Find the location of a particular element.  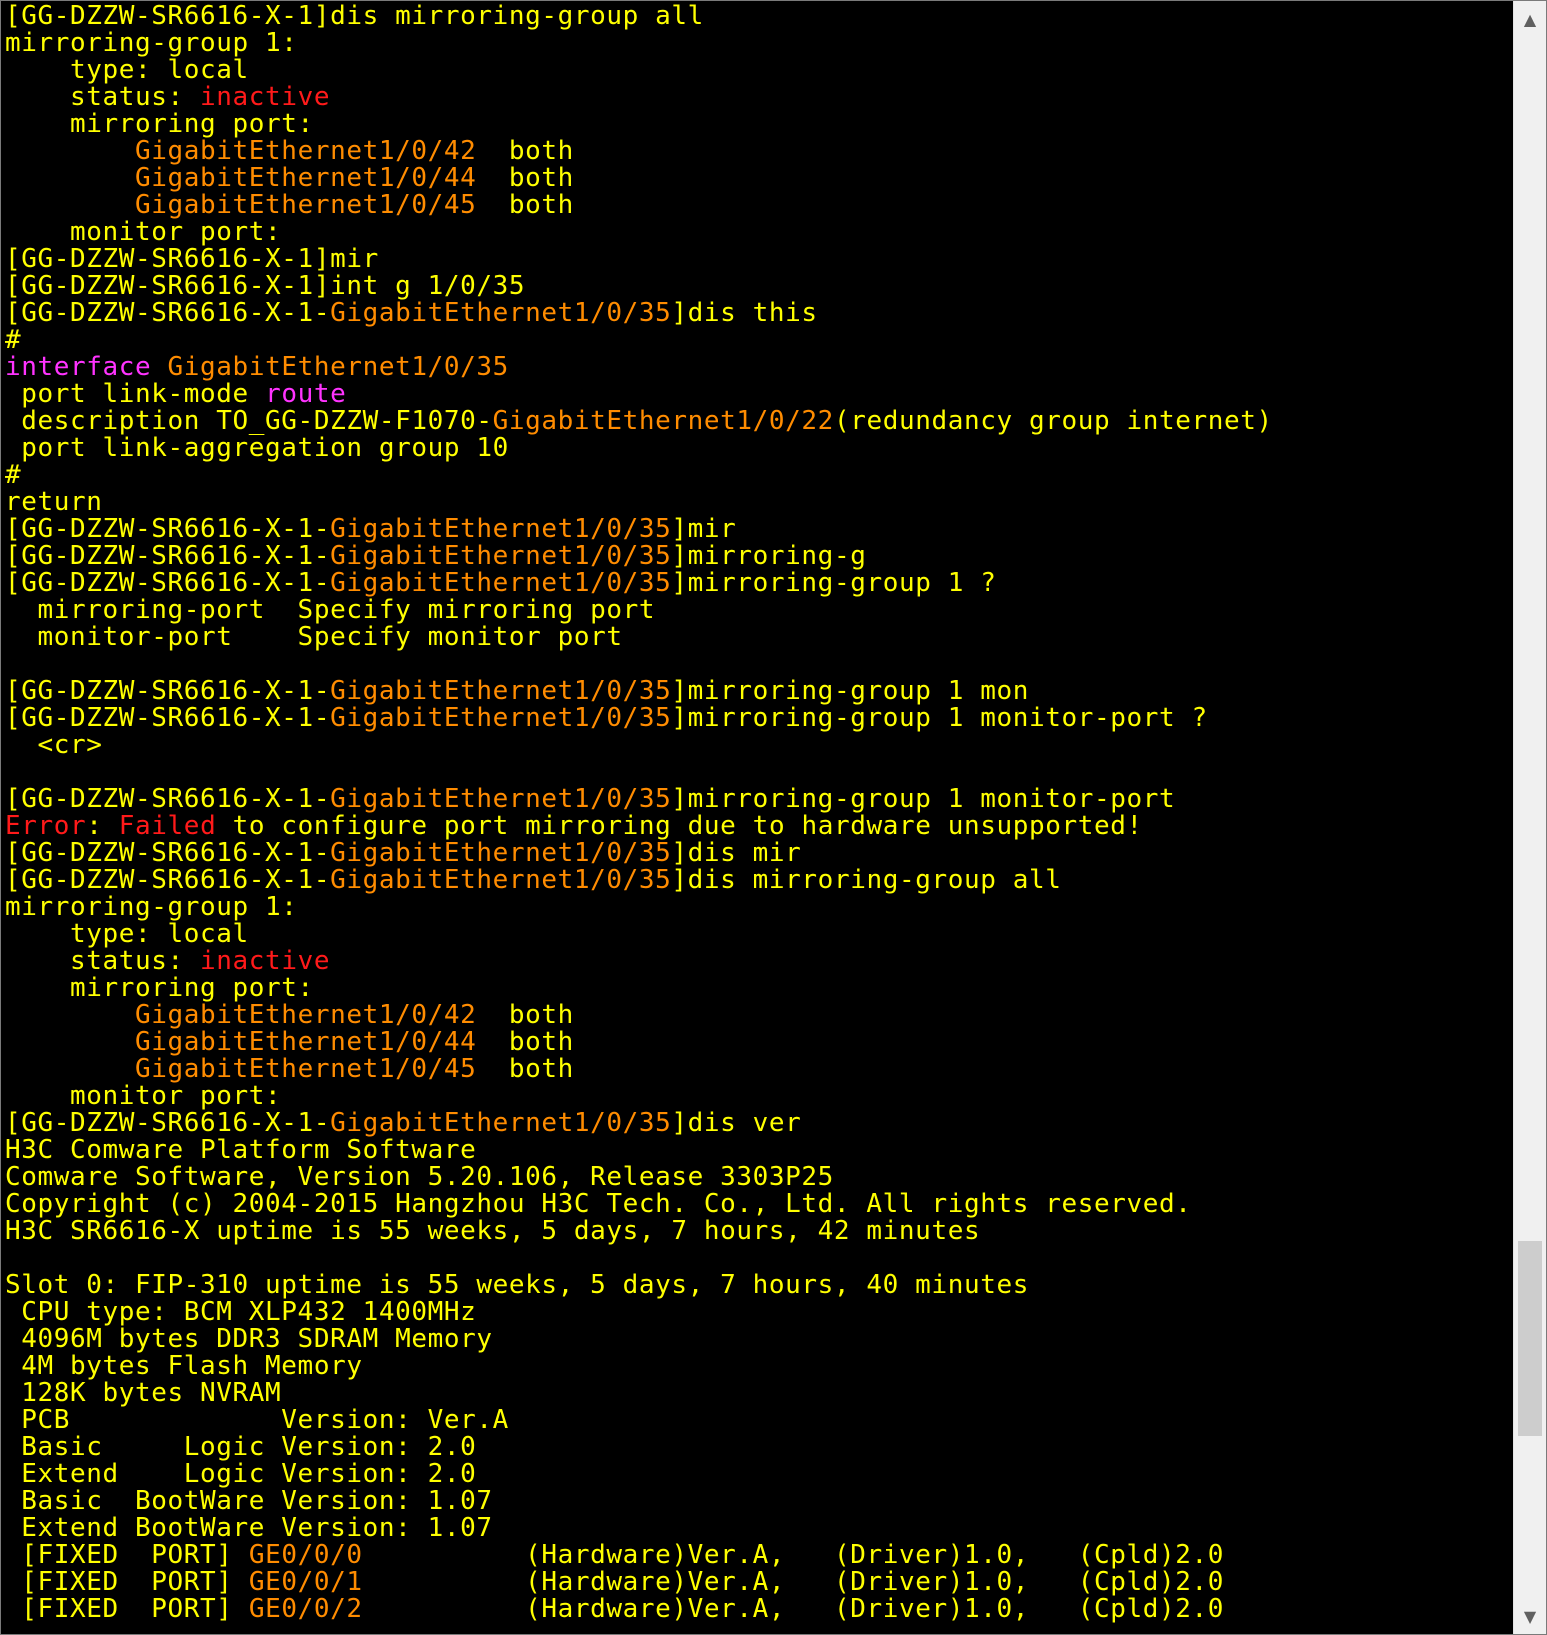

terminal-line: mirroring-group 1: is located at coordinates (757, 907).